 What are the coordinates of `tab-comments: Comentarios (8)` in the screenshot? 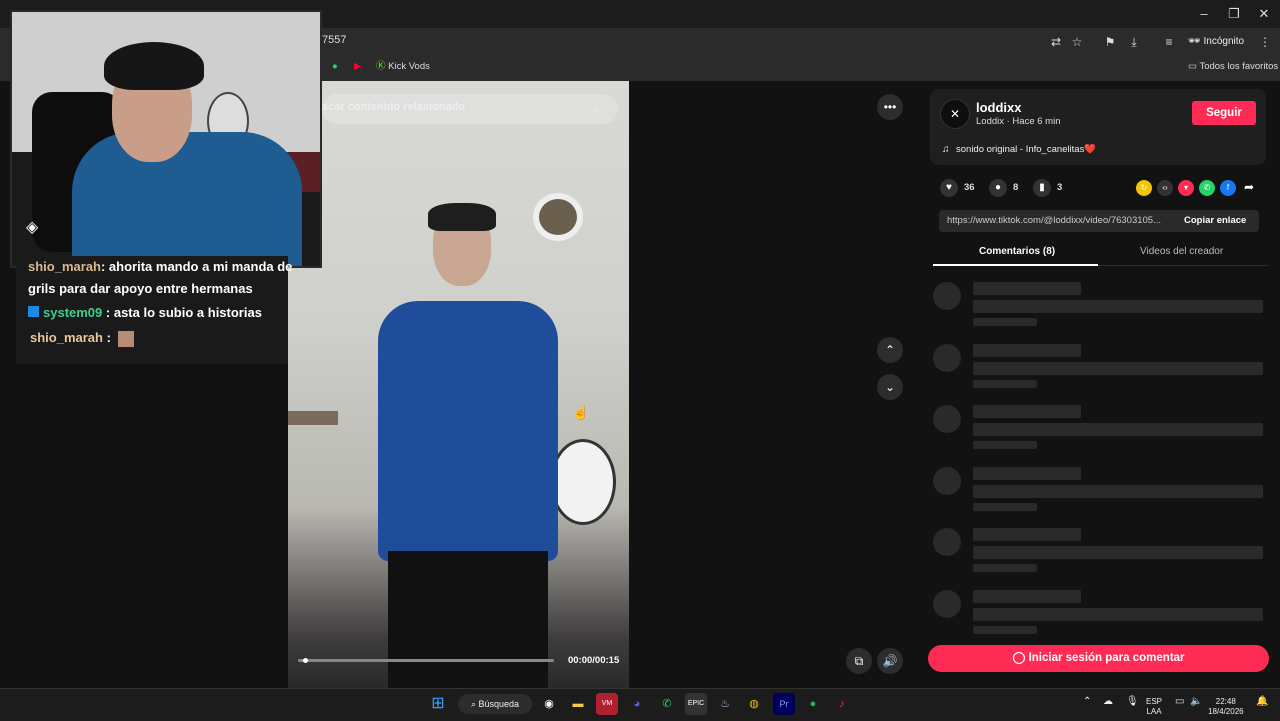 It's located at (1017, 251).